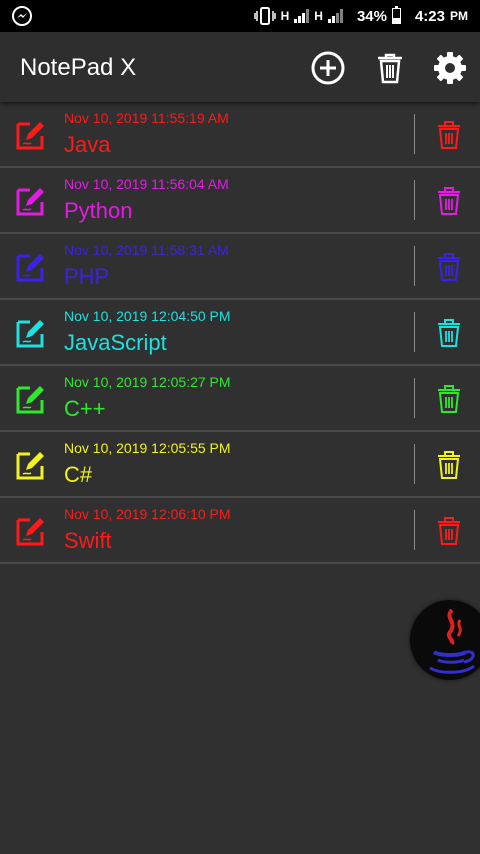 The image size is (480, 854). I want to click on battery-icon, so click(396, 15).